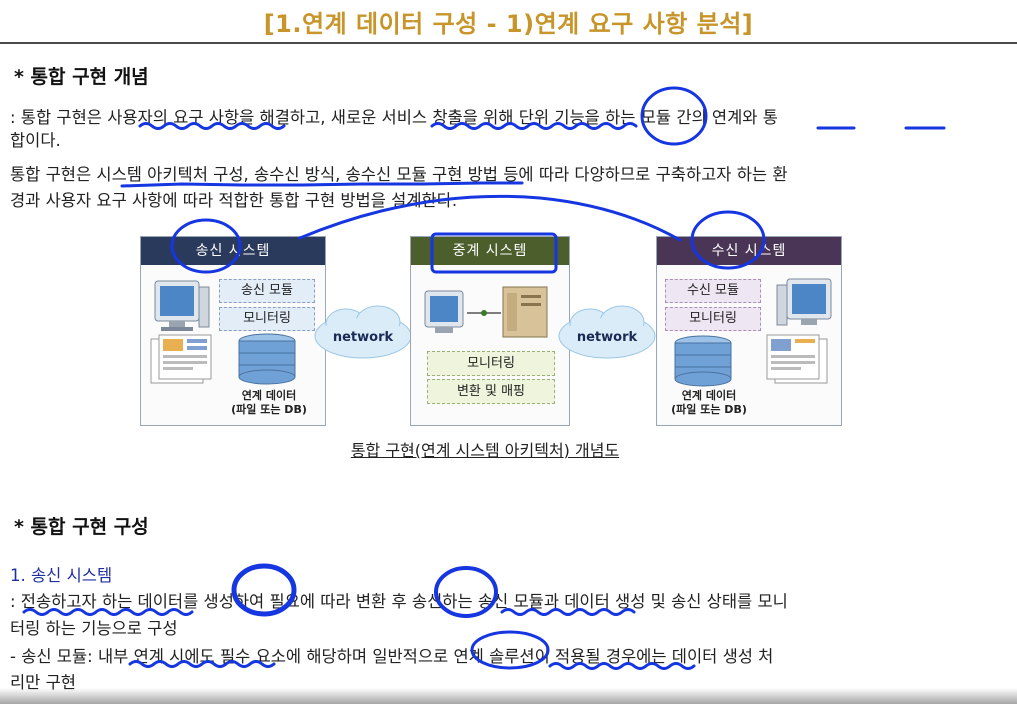 The height and width of the screenshot is (704, 1017). Describe the element at coordinates (363, 337) in the screenshot. I see `network-label-left: network` at that location.